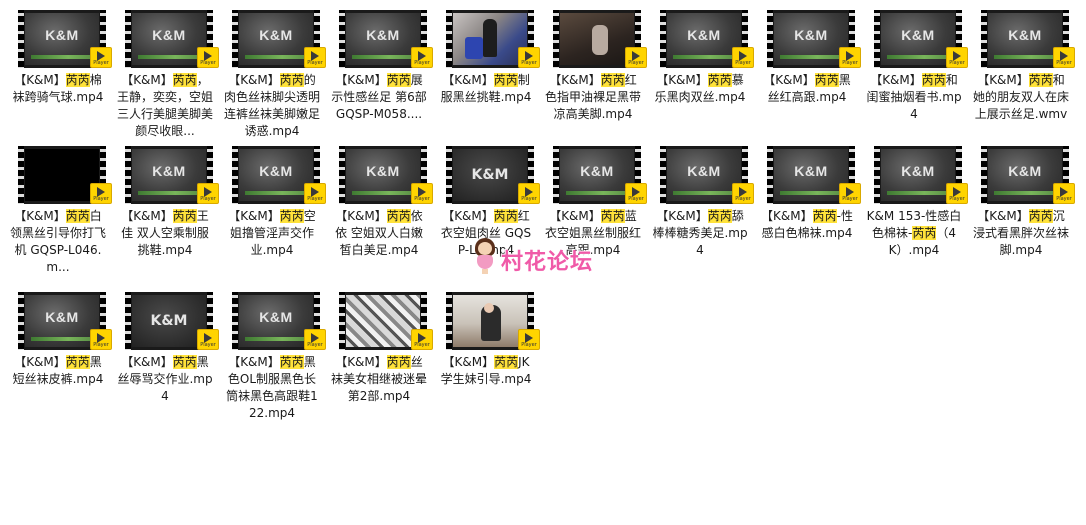  Describe the element at coordinates (272, 106) in the screenshot. I see `file-name: 【K&M】芮芮的肉色丝袜脚尖透明连裤丝袜美脚嫩足诱惑.mp4` at that location.